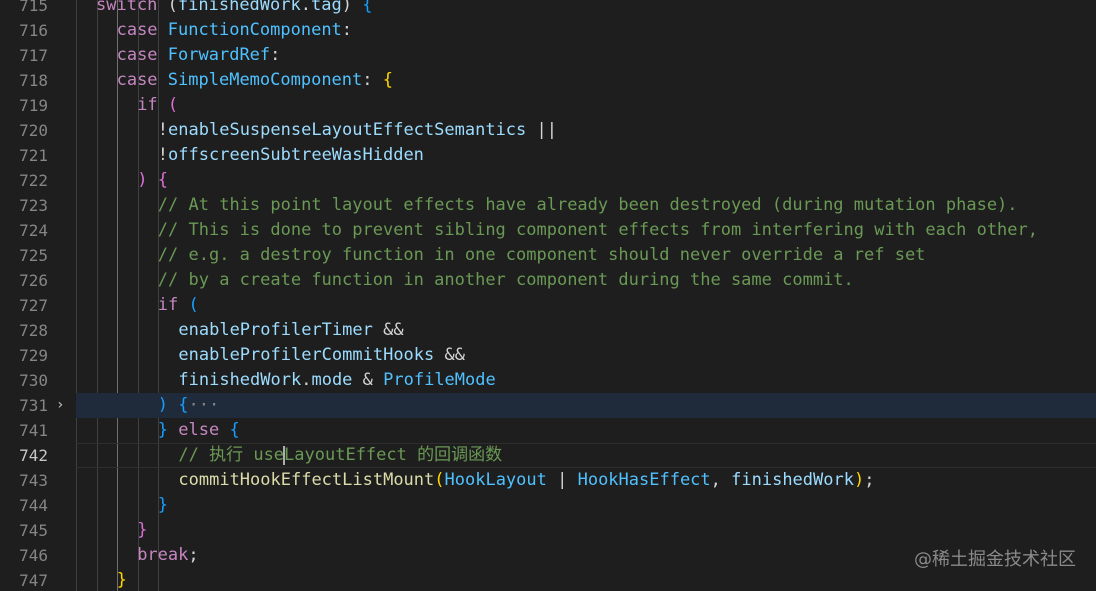 The width and height of the screenshot is (1096, 591). Describe the element at coordinates (33, 380) in the screenshot. I see `line-number: 730` at that location.